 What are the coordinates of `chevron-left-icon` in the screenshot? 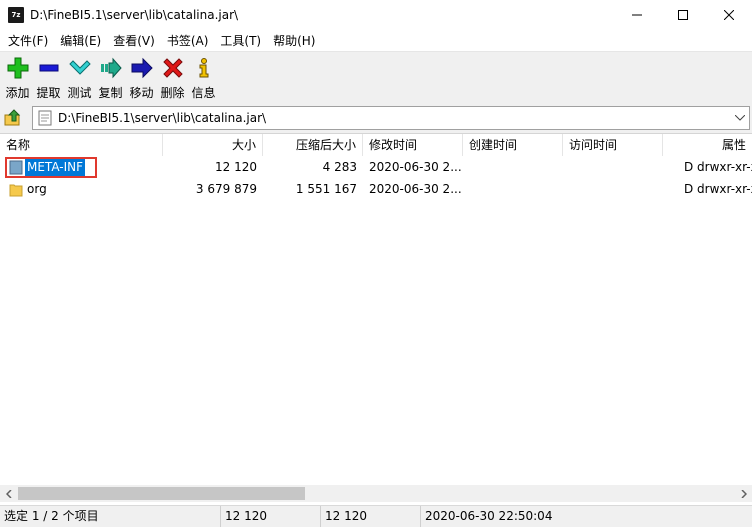 It's located at (8, 493).